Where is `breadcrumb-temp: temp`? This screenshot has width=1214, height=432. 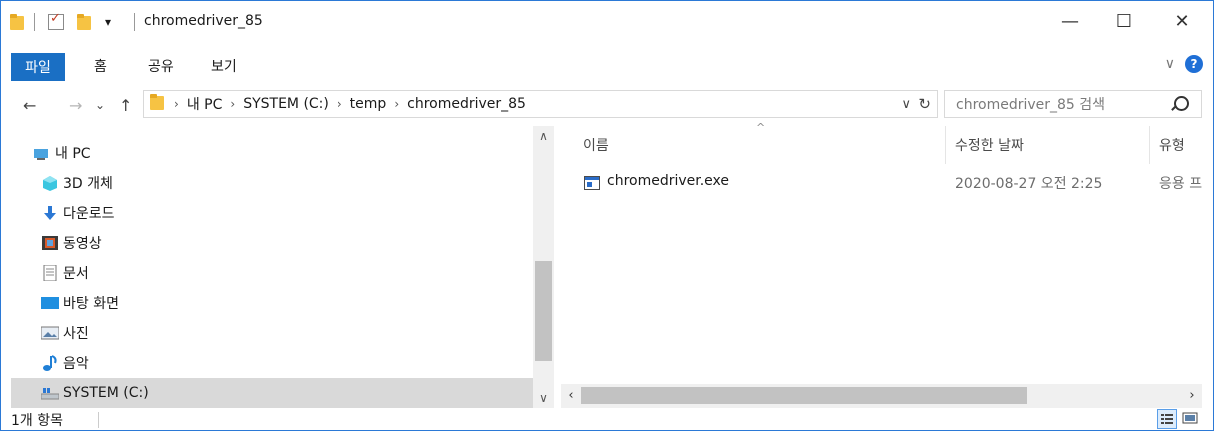
breadcrumb-temp: temp is located at coordinates (368, 104).